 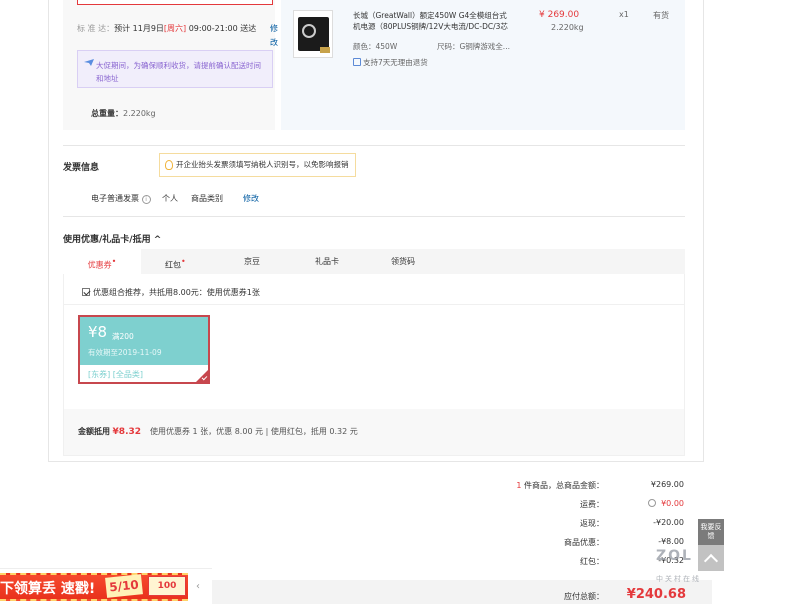 I want to click on edit-invoice-link: 修改, so click(x=251, y=198).